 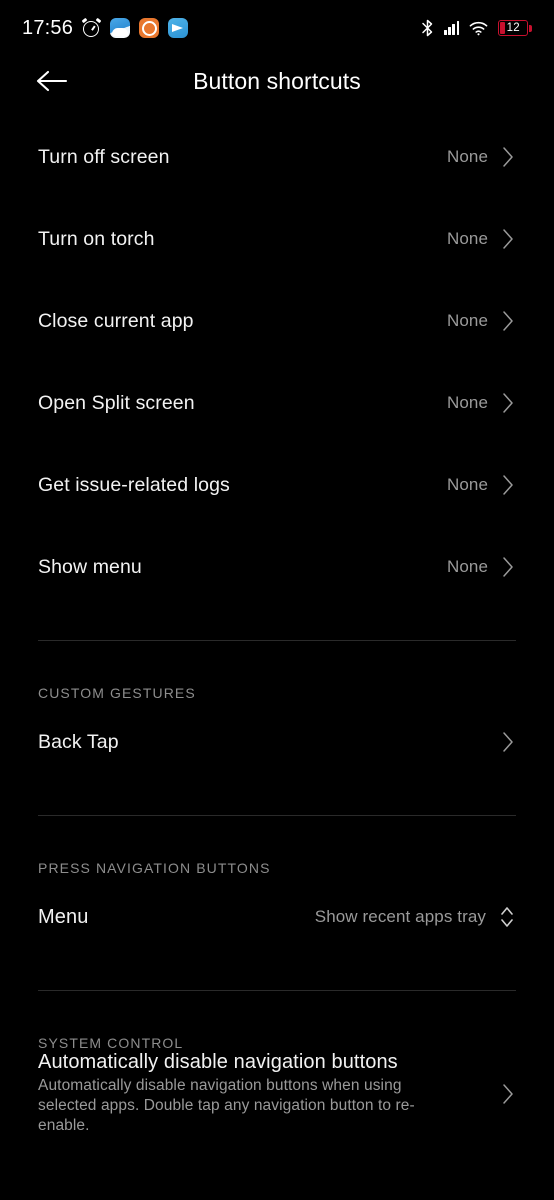 I want to click on telegram-app-icon, so click(x=178, y=28).